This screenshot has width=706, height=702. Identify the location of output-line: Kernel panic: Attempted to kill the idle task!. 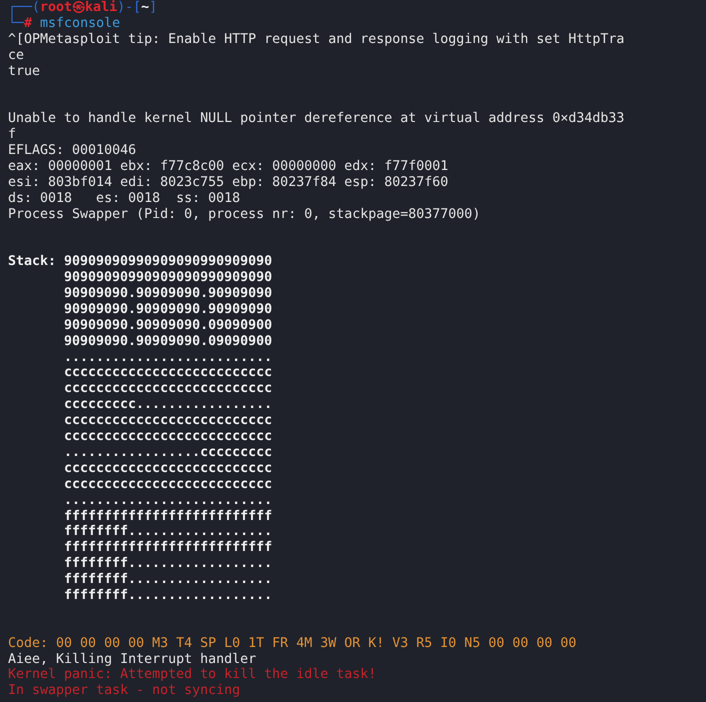
(192, 675).